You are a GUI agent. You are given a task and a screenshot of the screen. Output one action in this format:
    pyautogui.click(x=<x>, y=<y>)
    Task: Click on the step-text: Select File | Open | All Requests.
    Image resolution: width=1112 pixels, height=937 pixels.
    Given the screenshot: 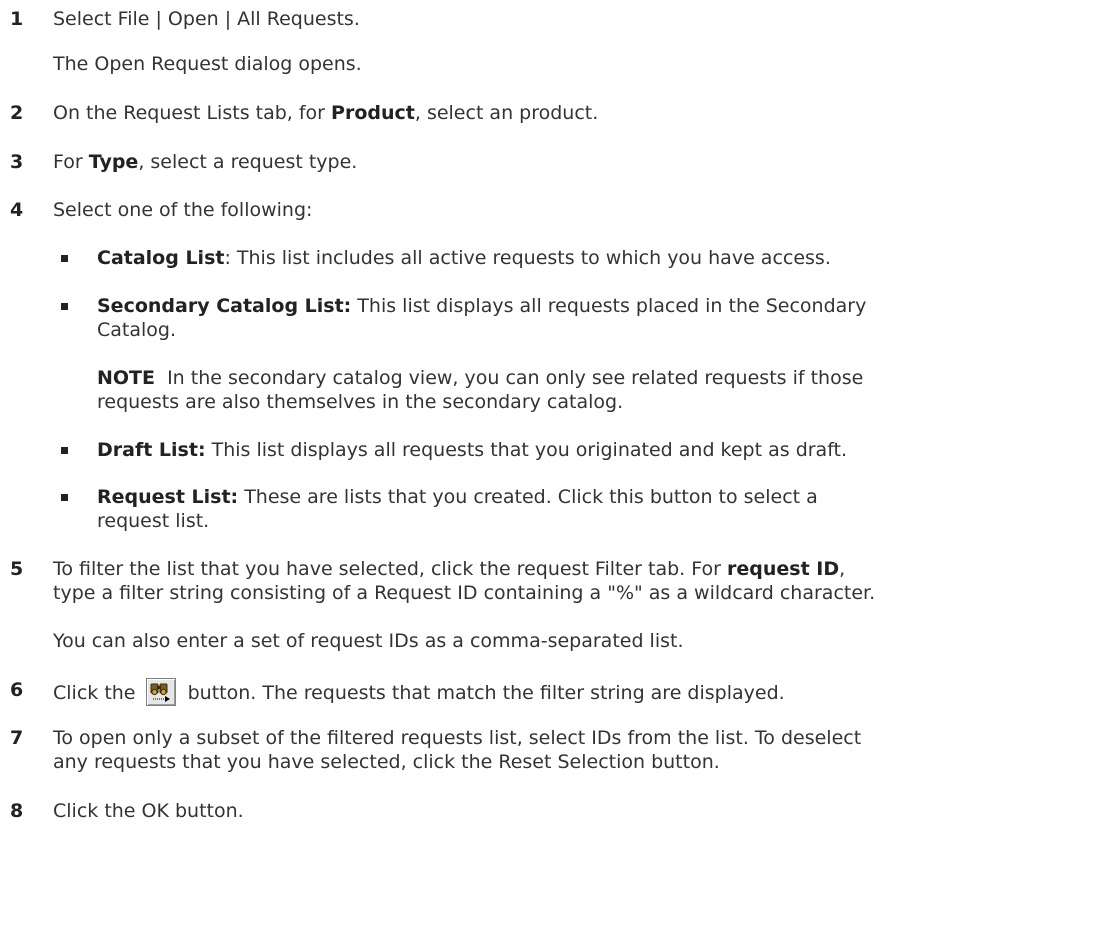 What is the action you would take?
    pyautogui.click(x=206, y=19)
    